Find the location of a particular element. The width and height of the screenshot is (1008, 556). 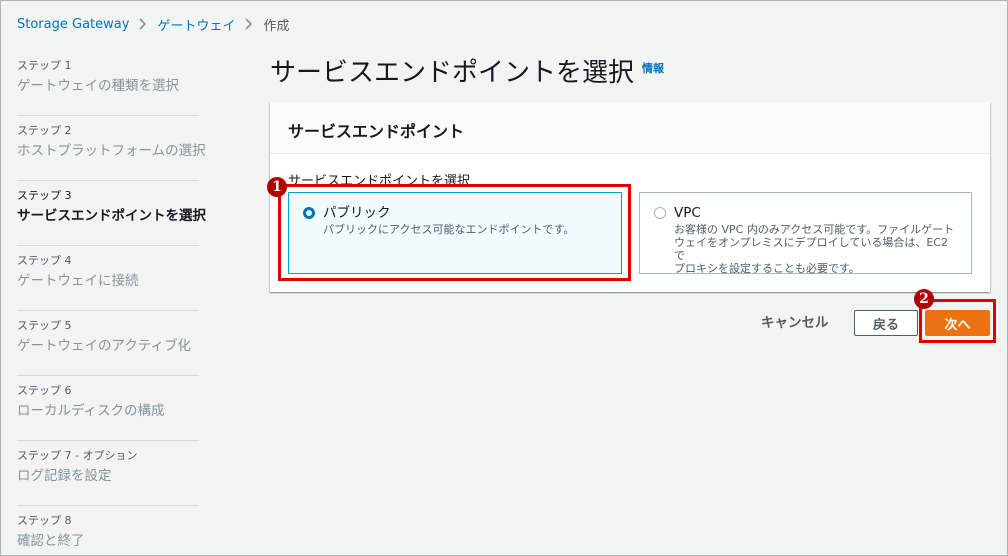

panel-header: サービスエンドポイント is located at coordinates (630, 128).